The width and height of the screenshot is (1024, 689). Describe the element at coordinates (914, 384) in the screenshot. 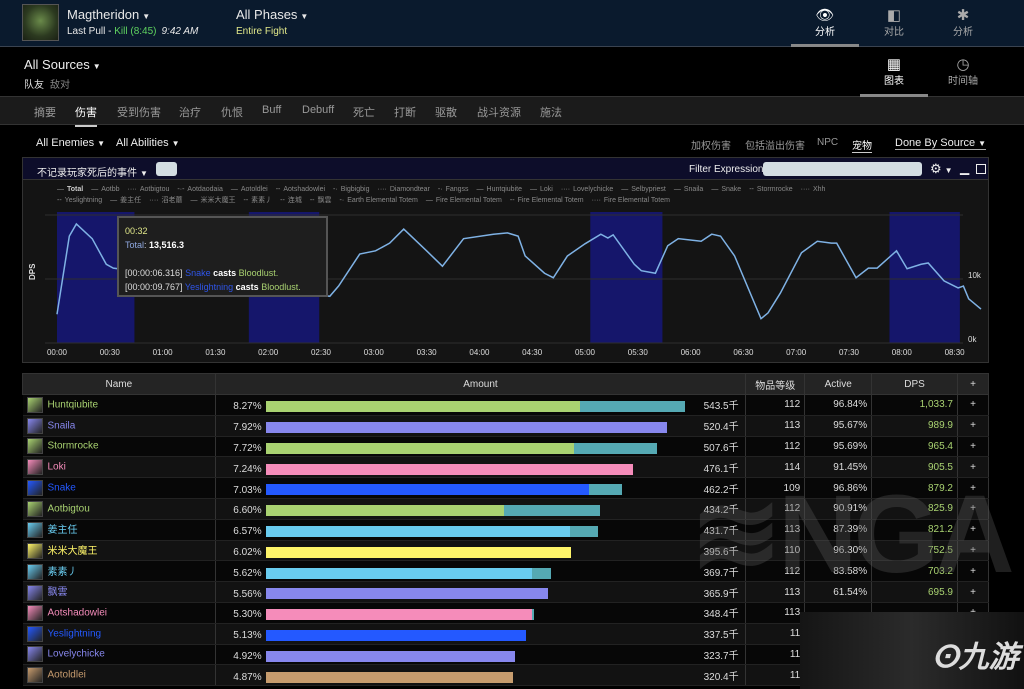

I see `col-dps: DPS` at that location.